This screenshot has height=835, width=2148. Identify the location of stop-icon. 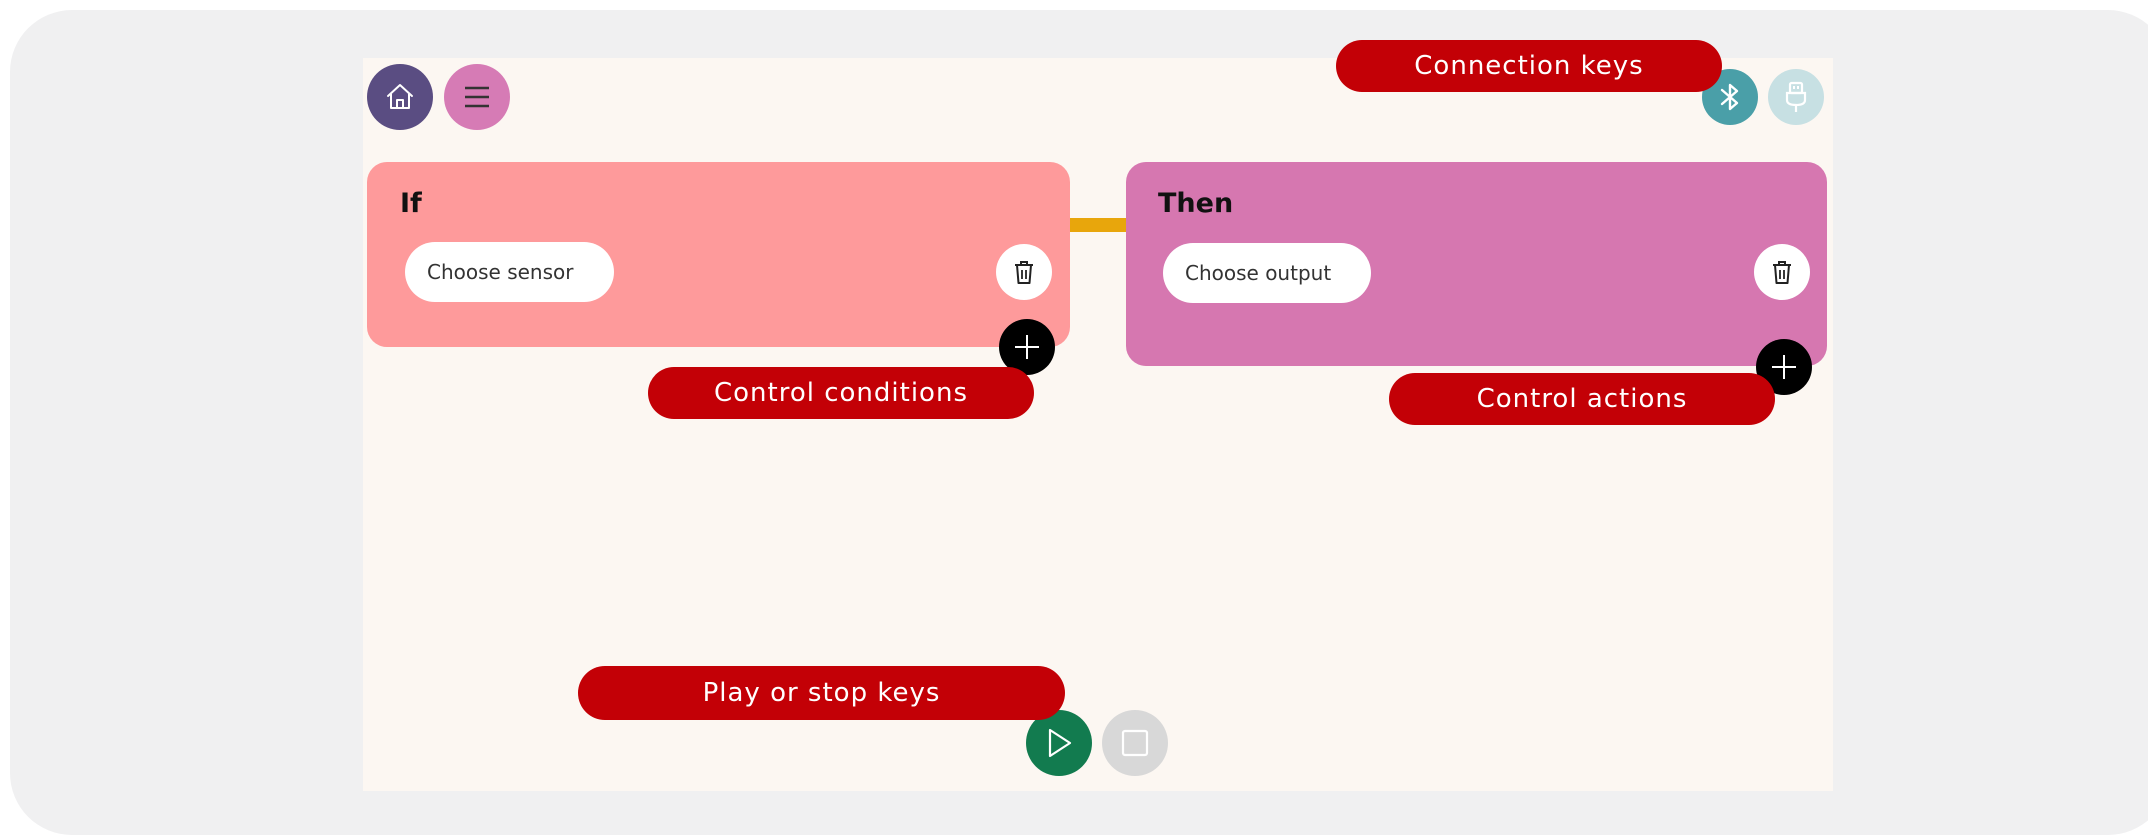
(1135, 743).